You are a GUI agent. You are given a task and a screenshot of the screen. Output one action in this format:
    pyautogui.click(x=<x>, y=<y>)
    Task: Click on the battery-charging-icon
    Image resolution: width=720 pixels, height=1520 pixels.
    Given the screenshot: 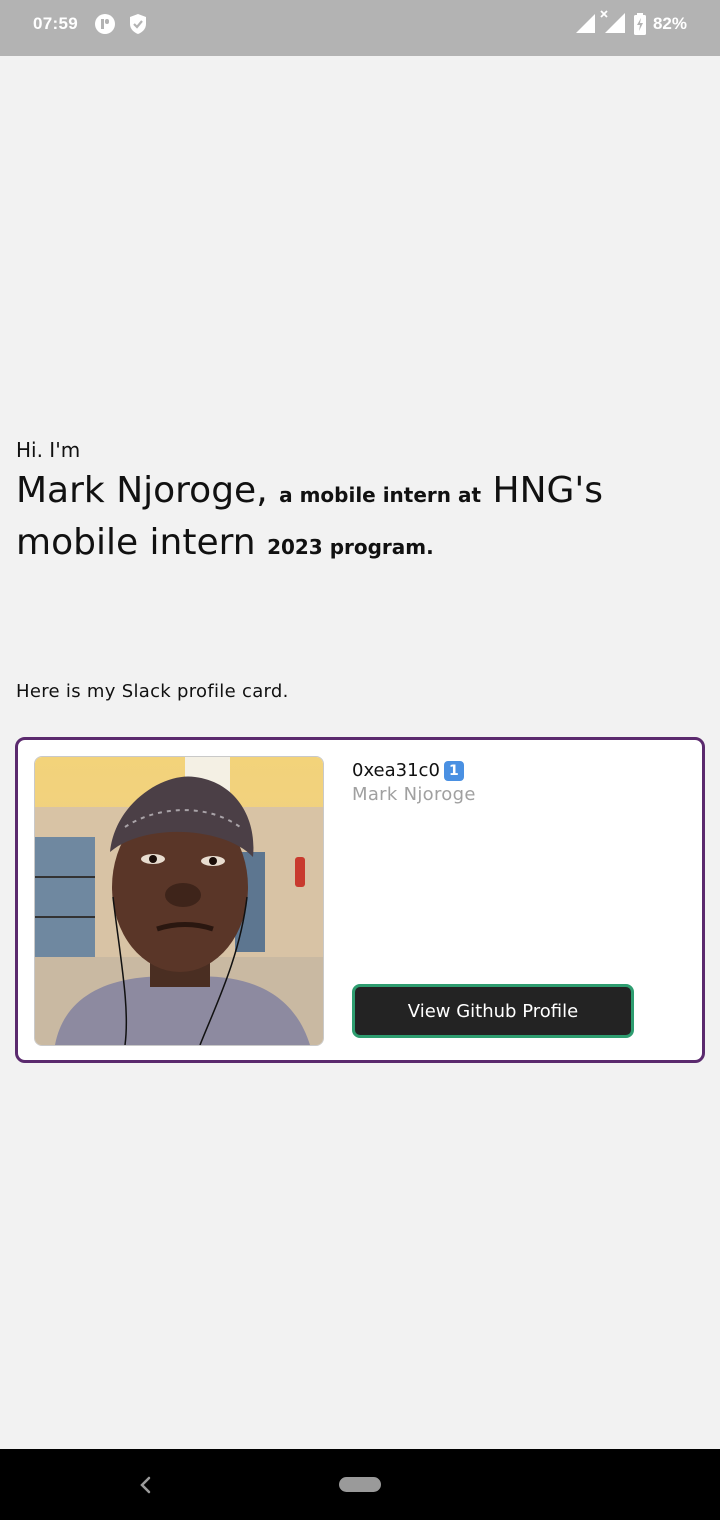 What is the action you would take?
    pyautogui.click(x=640, y=26)
    